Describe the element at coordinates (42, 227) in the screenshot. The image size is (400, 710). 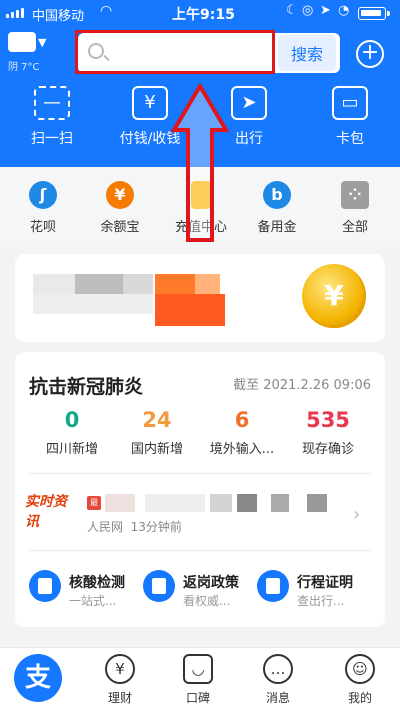
I see `grid-item-label: 花呗` at that location.